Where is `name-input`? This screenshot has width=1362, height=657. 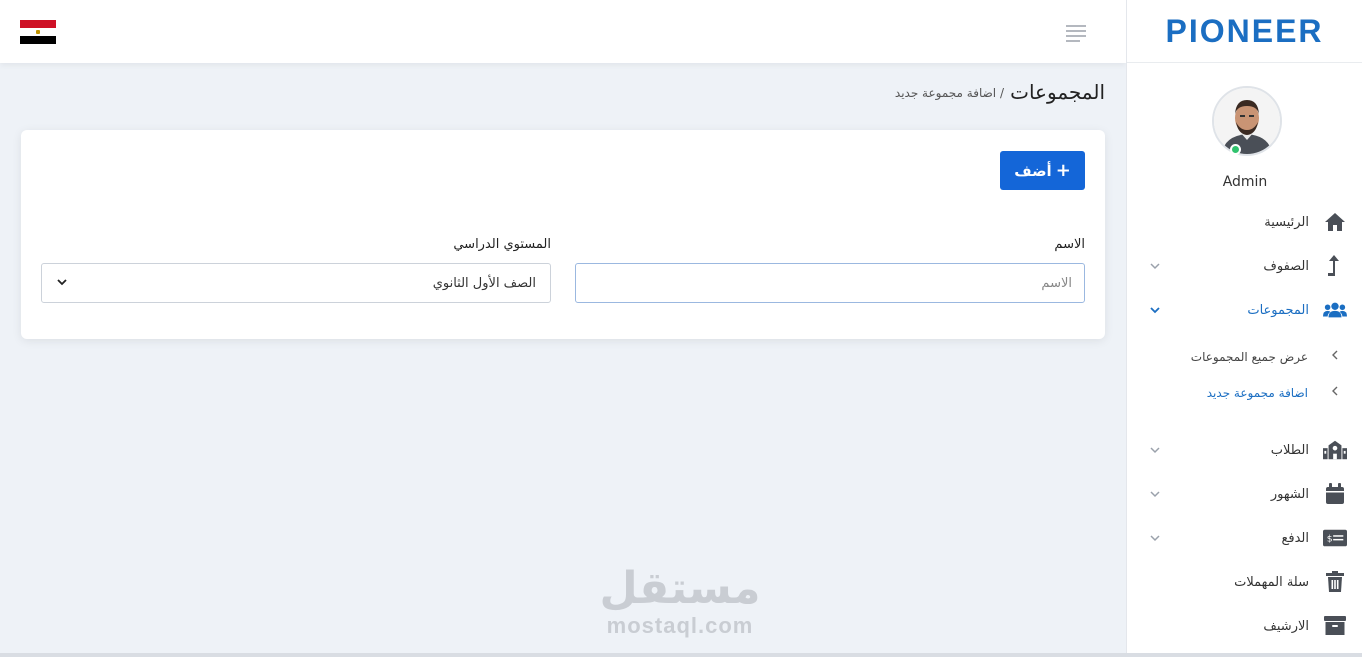 name-input is located at coordinates (830, 283).